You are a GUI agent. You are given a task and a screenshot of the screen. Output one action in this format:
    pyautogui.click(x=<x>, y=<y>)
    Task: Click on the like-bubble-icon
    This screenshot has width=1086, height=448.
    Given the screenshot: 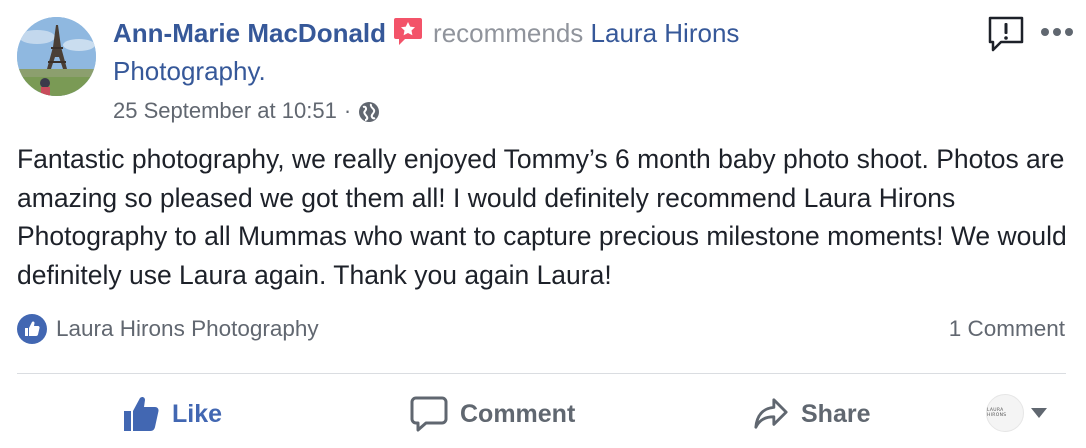 What is the action you would take?
    pyautogui.click(x=32, y=329)
    